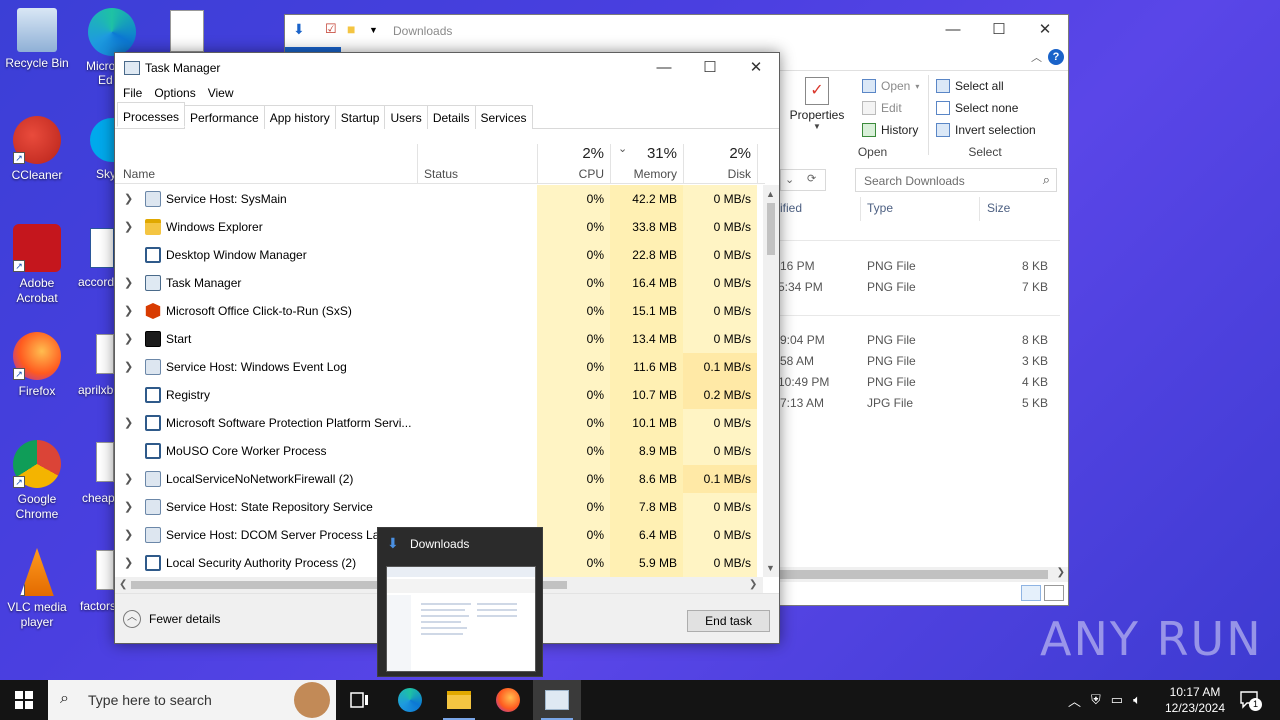 Image resolution: width=1280 pixels, height=720 pixels. Describe the element at coordinates (791, 208) in the screenshot. I see `column-header-modified: ified` at that location.